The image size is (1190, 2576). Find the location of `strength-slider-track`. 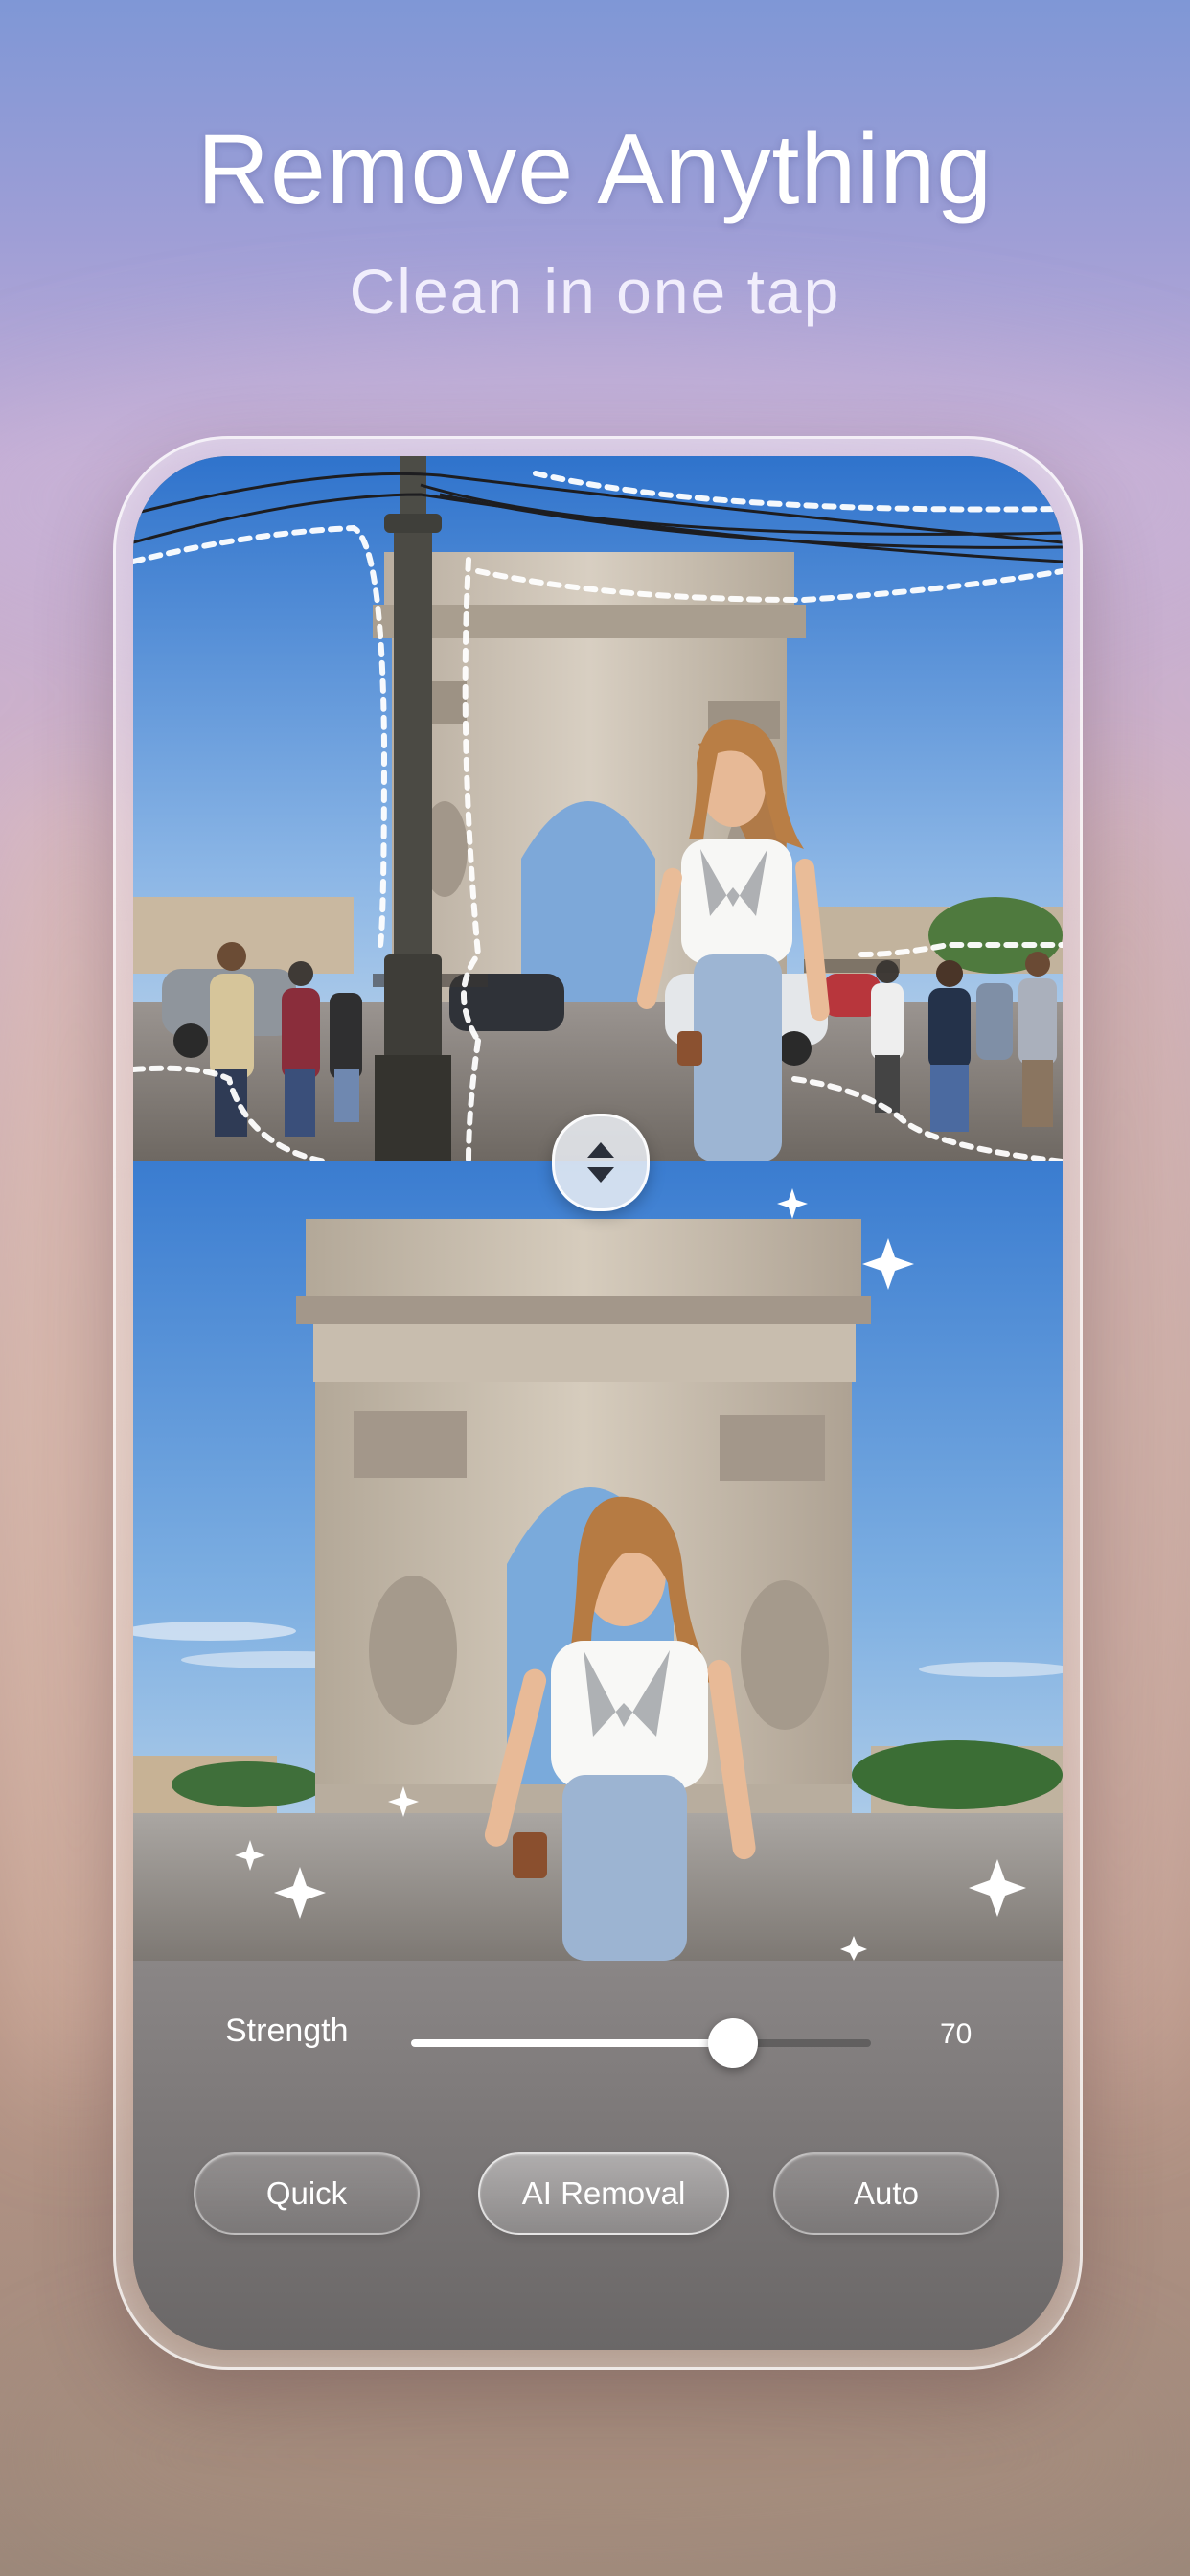

strength-slider-track is located at coordinates (641, 2043).